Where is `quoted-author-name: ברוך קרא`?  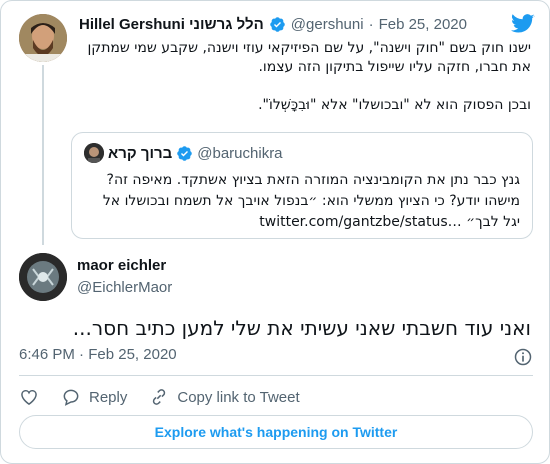
quoted-author-name: ברוך קרא is located at coordinates (140, 153).